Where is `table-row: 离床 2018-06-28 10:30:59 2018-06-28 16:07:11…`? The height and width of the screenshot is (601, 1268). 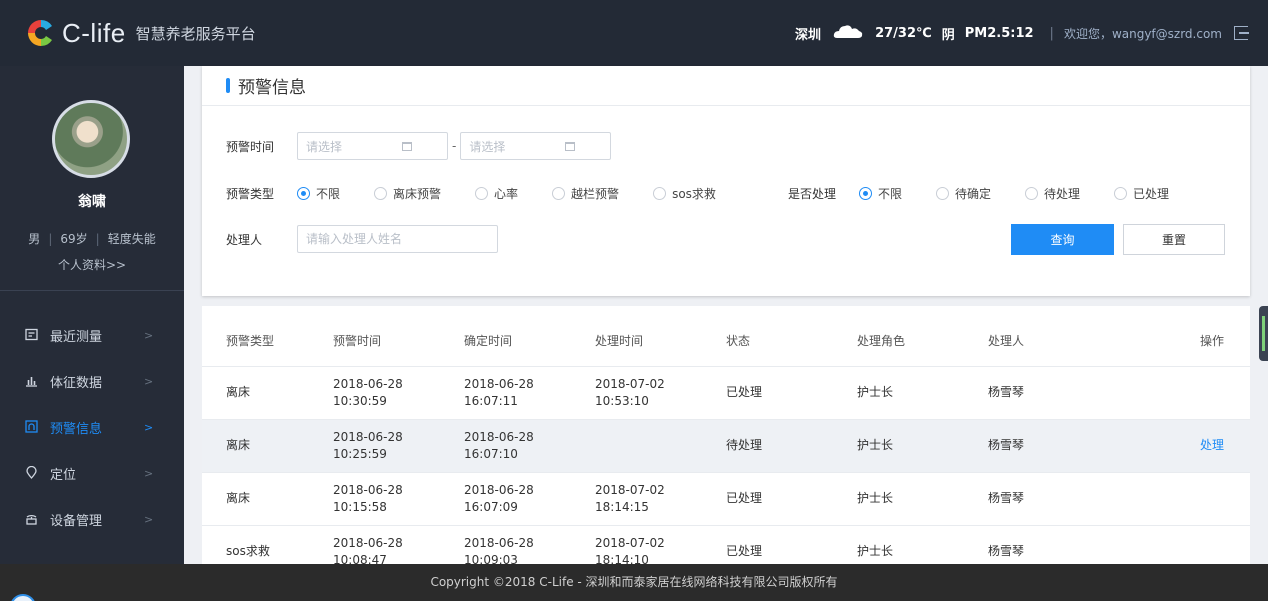
table-row: 离床 2018-06-28 10:30:59 2018-06-28 16:07:11… is located at coordinates (726, 393).